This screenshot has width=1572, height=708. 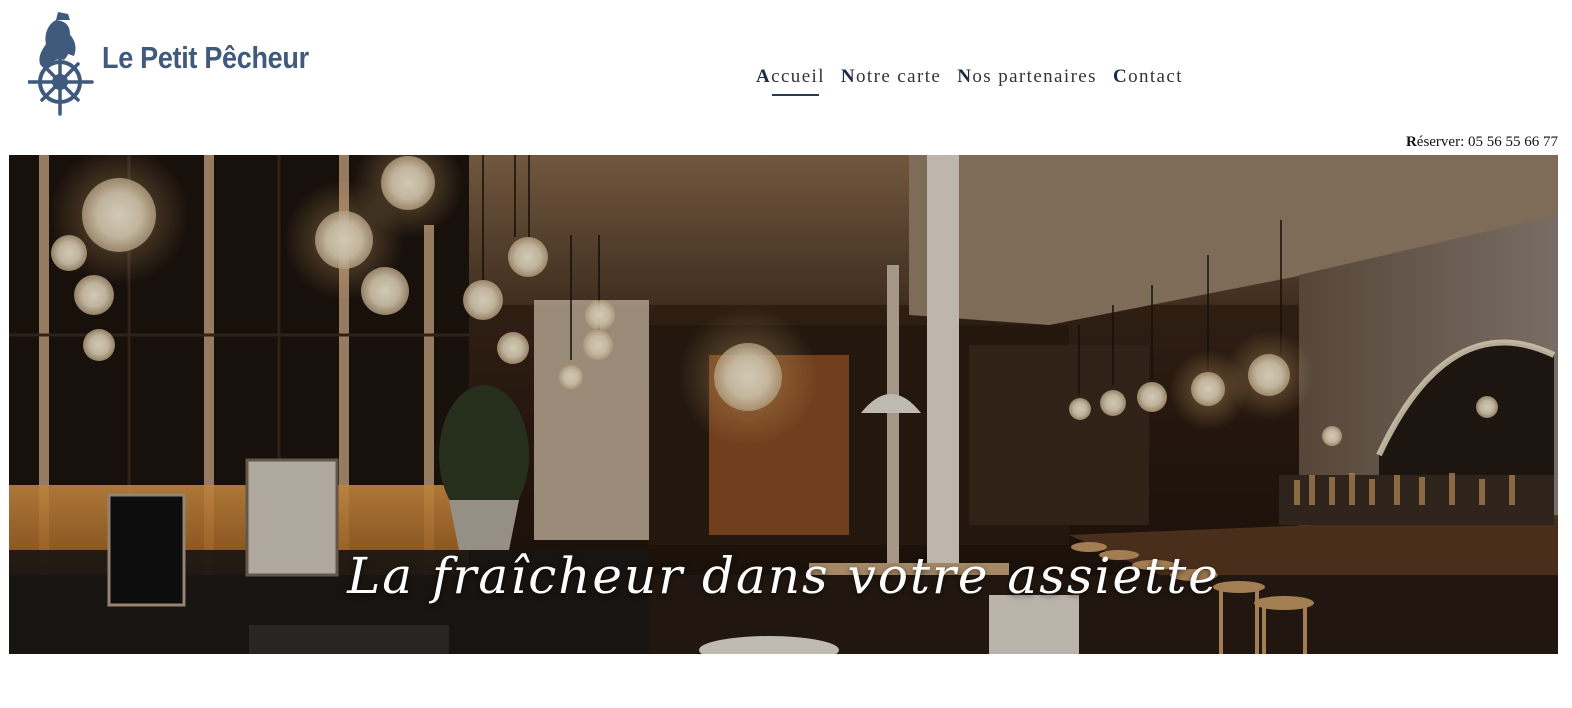 I want to click on logo: Le Petit Pêcheur, so click(x=168, y=63).